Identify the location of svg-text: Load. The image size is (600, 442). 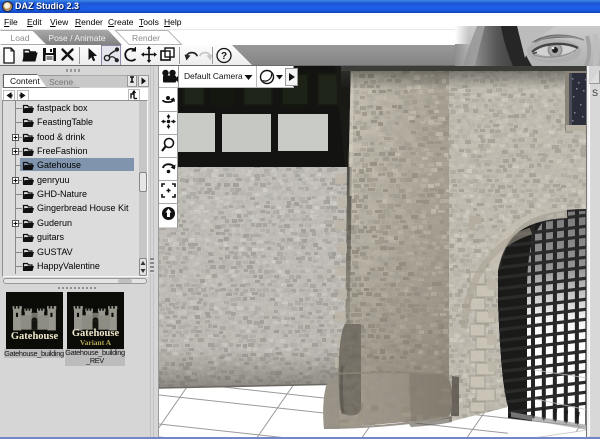
(20, 38).